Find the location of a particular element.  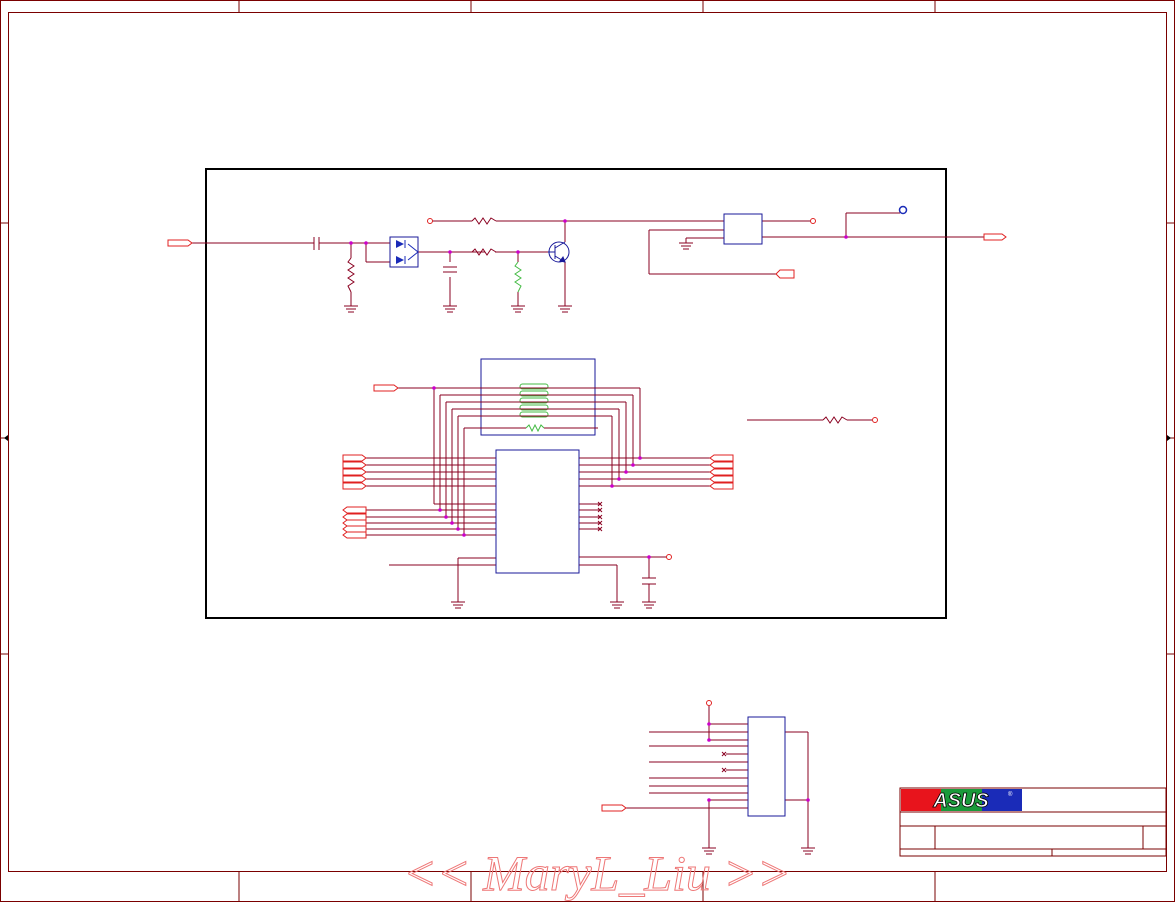

upper-circuit is located at coordinates (588, 259).